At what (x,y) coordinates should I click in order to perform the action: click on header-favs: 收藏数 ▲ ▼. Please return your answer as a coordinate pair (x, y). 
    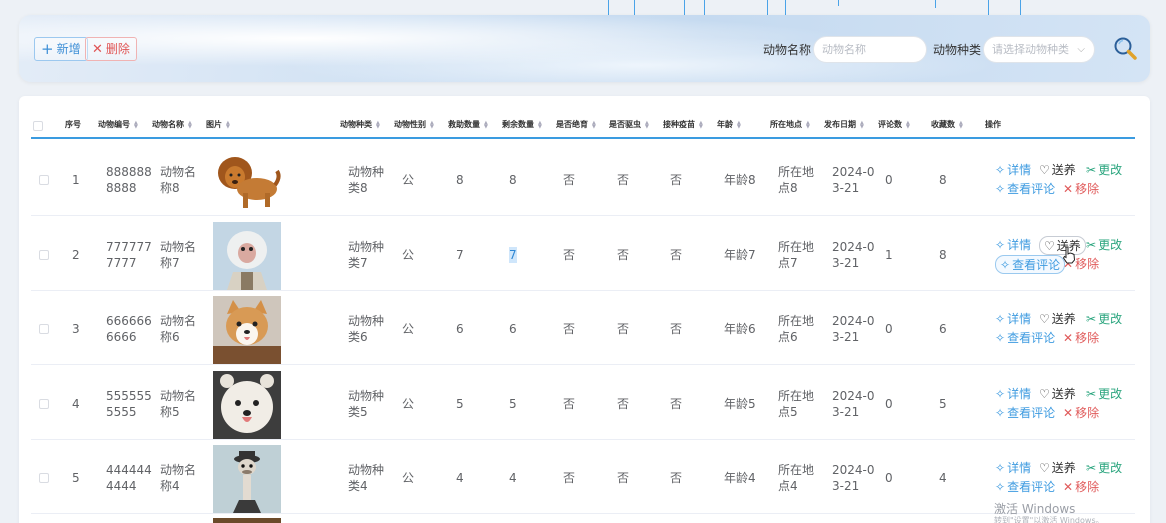
    Looking at the image, I should click on (947, 124).